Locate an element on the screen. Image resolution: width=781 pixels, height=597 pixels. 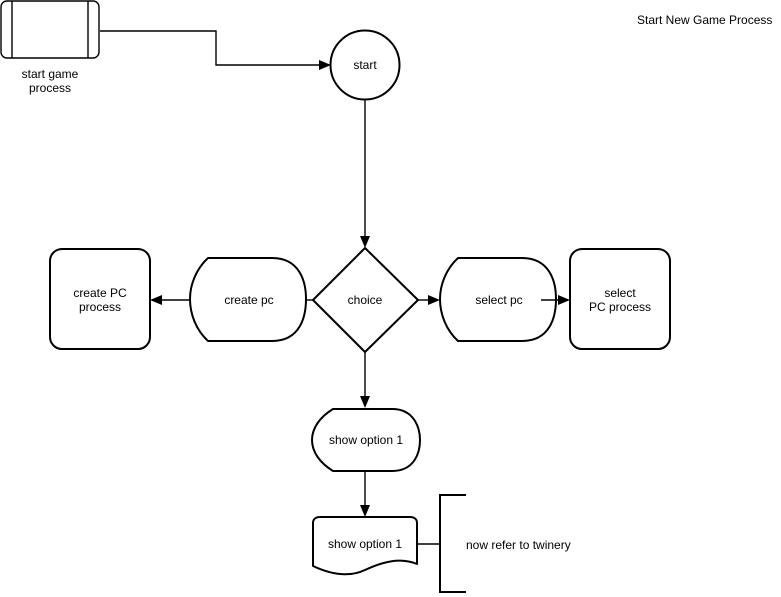
start-circle is located at coordinates (365, 65).